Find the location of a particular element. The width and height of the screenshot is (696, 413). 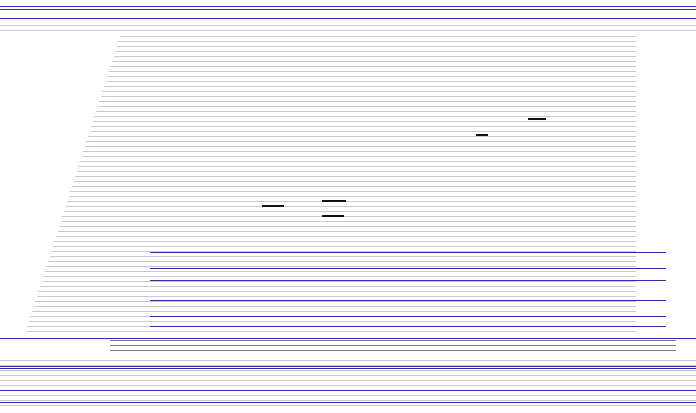

right-column is located at coordinates (666, 210).